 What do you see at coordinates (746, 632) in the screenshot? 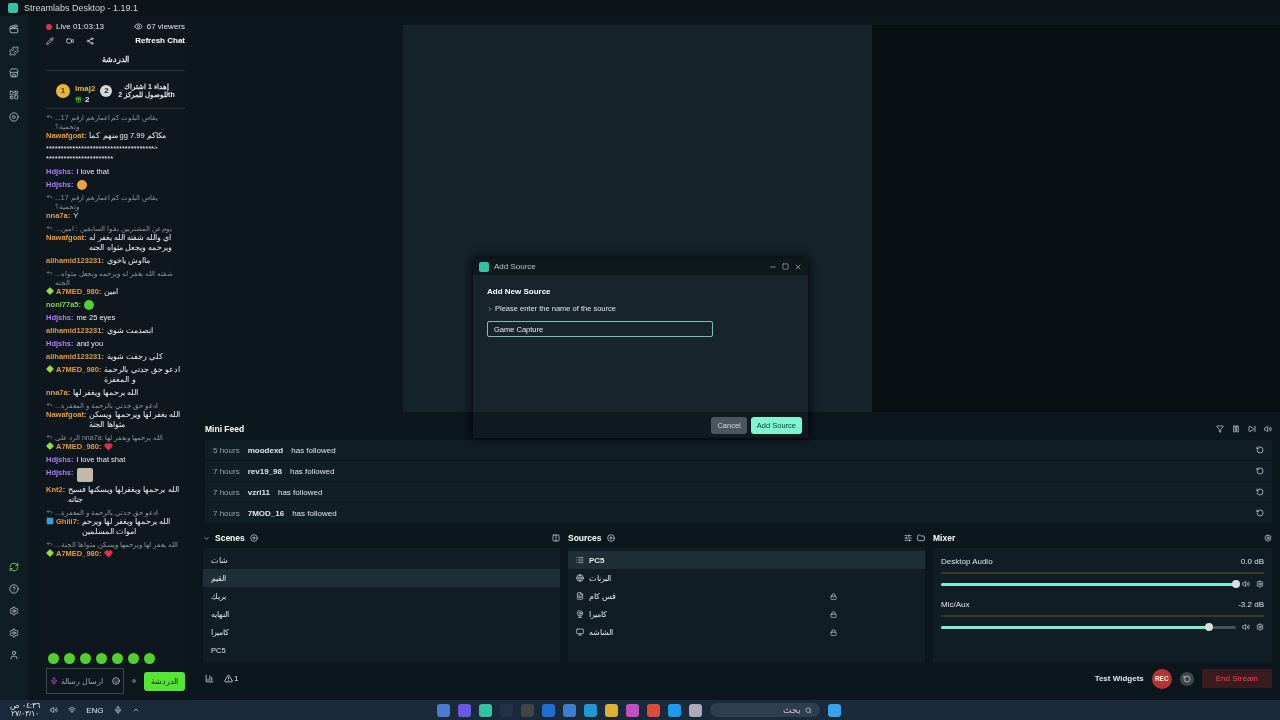
I see `source-item: الشاشه` at bounding box center [746, 632].